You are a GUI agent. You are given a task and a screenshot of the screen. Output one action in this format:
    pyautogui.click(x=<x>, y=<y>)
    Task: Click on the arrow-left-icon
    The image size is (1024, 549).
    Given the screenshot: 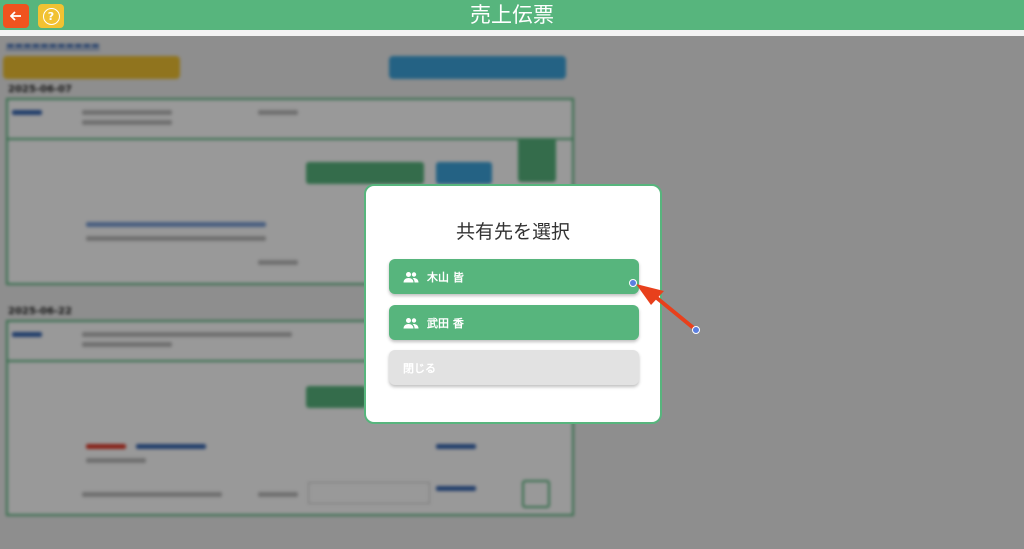 What is the action you would take?
    pyautogui.click(x=15, y=16)
    